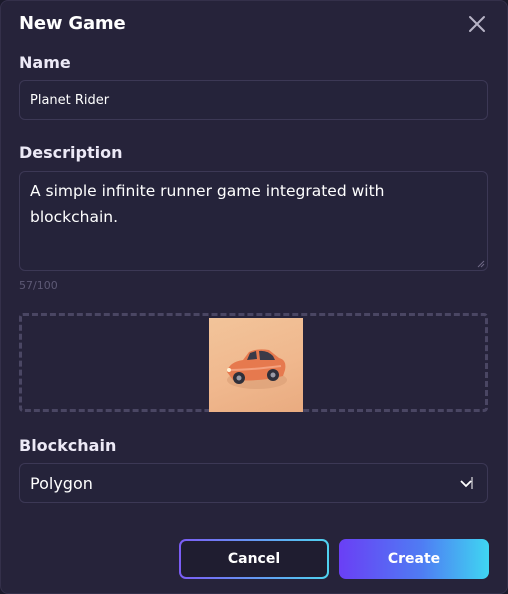 Image resolution: width=508 pixels, height=594 pixels. Describe the element at coordinates (71, 152) in the screenshot. I see `description-label: Description` at that location.